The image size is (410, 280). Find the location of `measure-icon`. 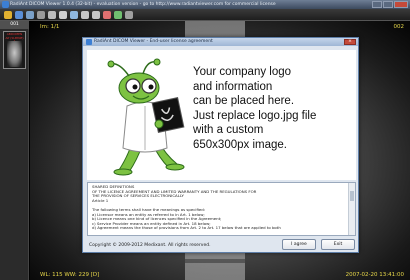

measure-icon is located at coordinates (107, 14).